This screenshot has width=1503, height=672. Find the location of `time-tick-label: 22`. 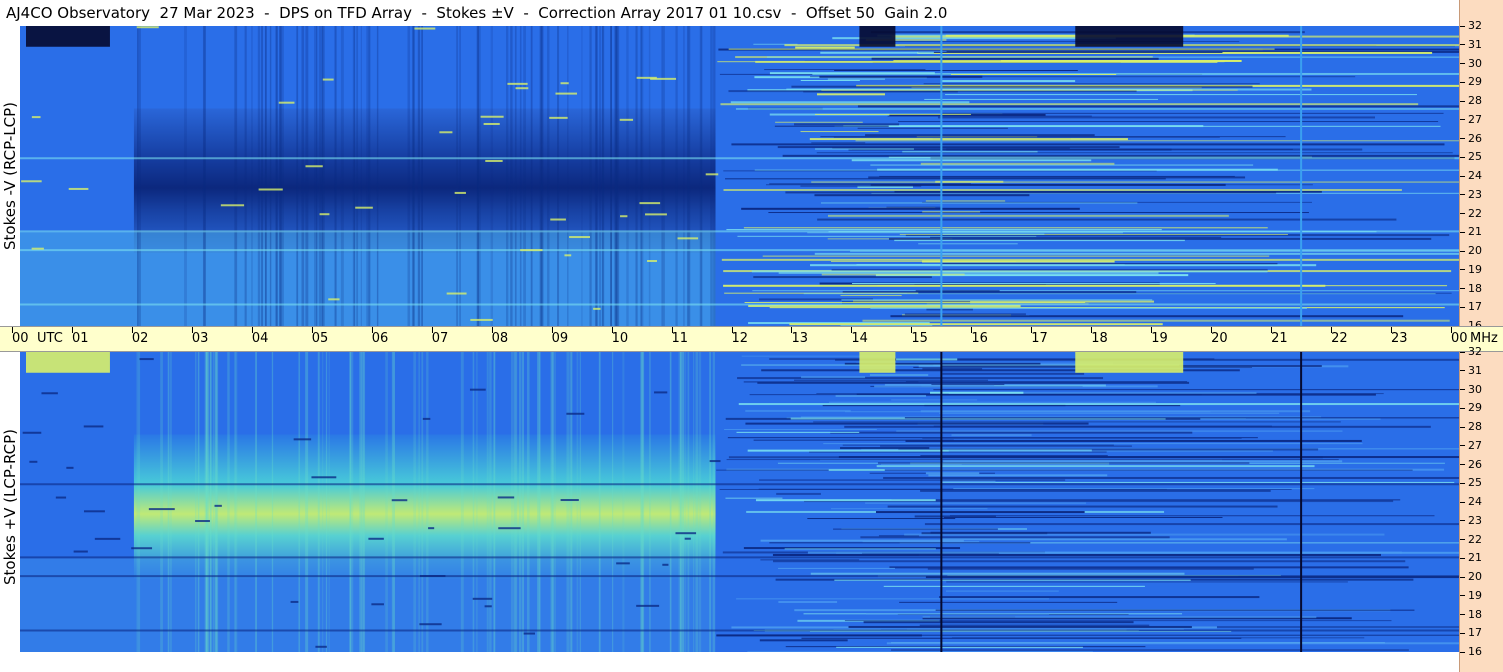

time-tick-label: 22 is located at coordinates (1339, 337).